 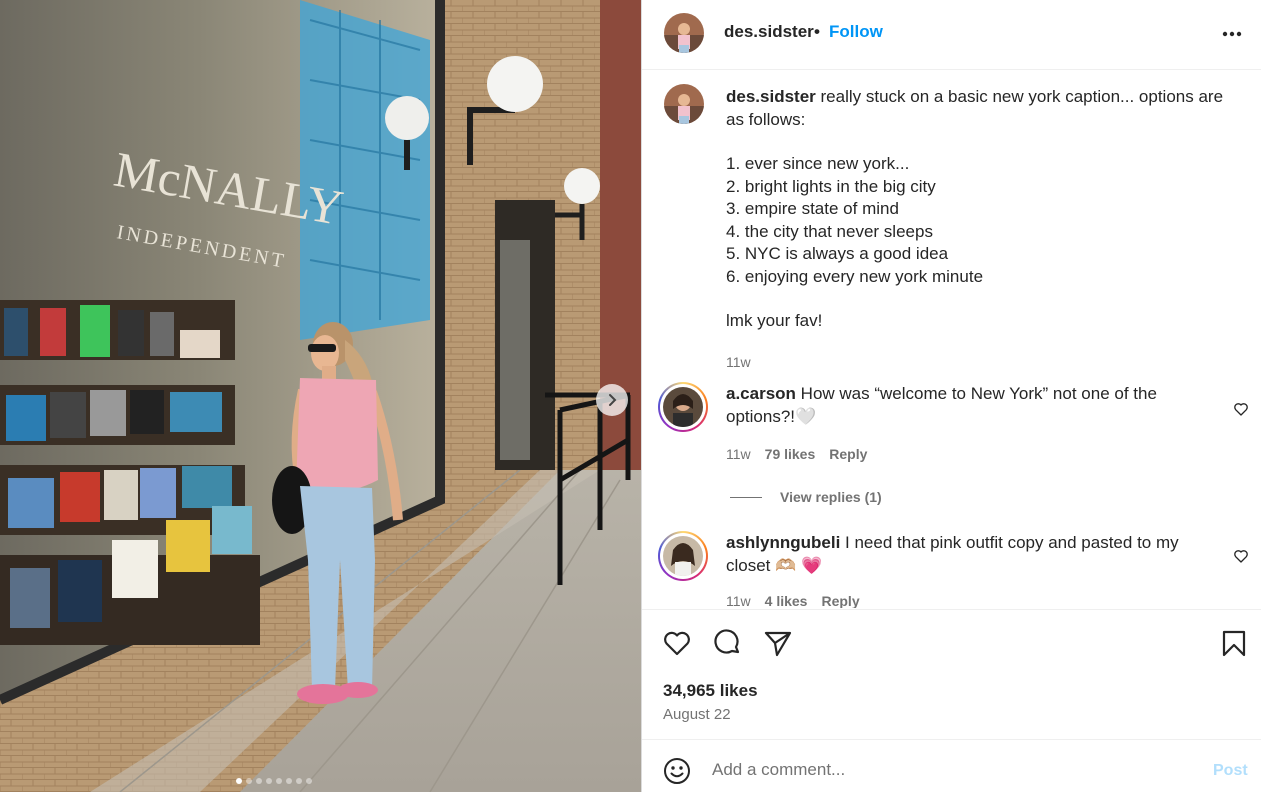 What do you see at coordinates (778, 643) in the screenshot?
I see `share-icon` at bounding box center [778, 643].